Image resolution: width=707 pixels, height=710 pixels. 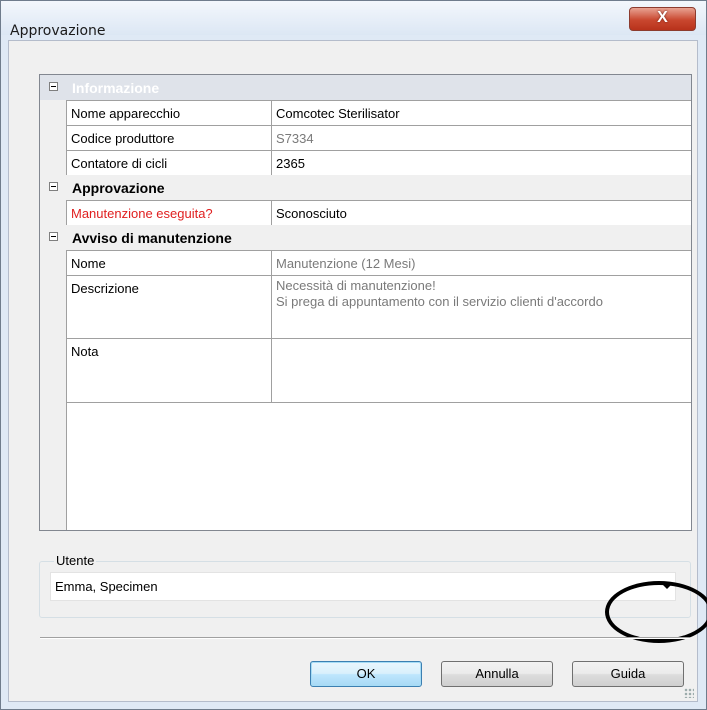 I want to click on category-approvazione: Approvazione, so click(x=365, y=187).